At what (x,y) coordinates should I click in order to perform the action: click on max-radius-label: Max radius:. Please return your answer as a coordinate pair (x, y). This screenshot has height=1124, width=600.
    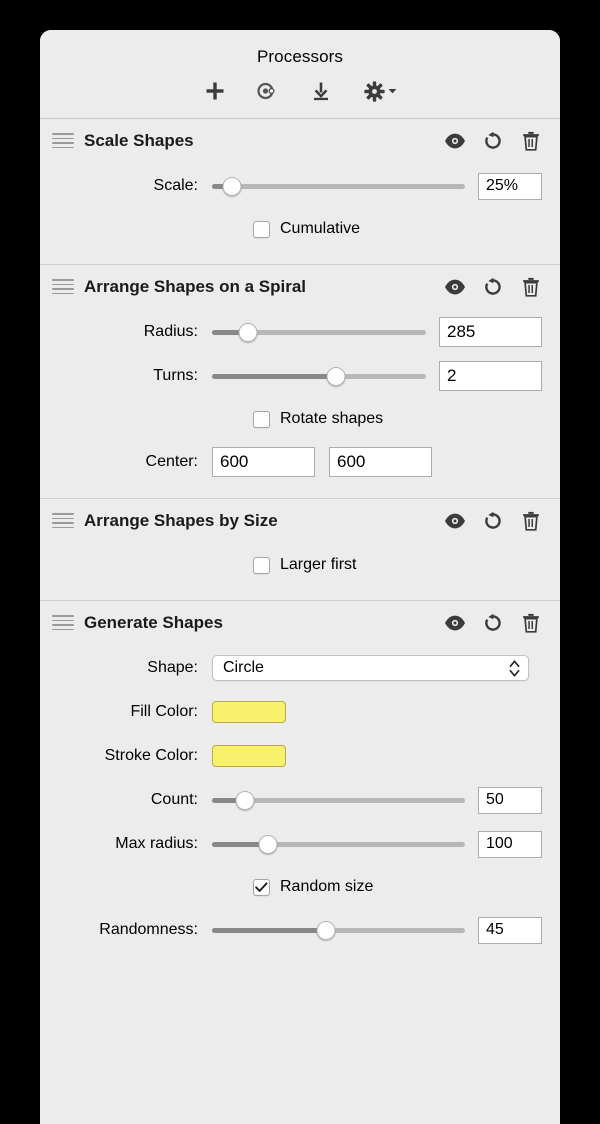
    Looking at the image, I should click on (156, 843).